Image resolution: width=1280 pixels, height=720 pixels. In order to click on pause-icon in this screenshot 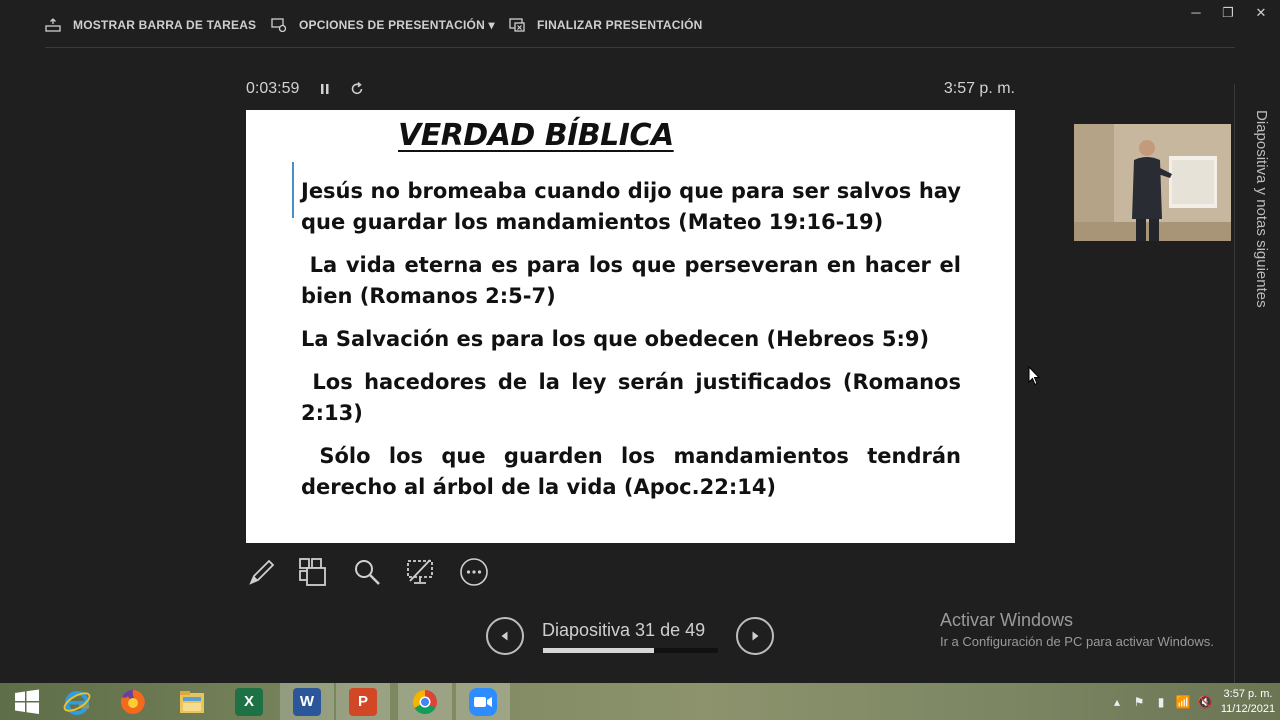, I will do `click(325, 89)`.